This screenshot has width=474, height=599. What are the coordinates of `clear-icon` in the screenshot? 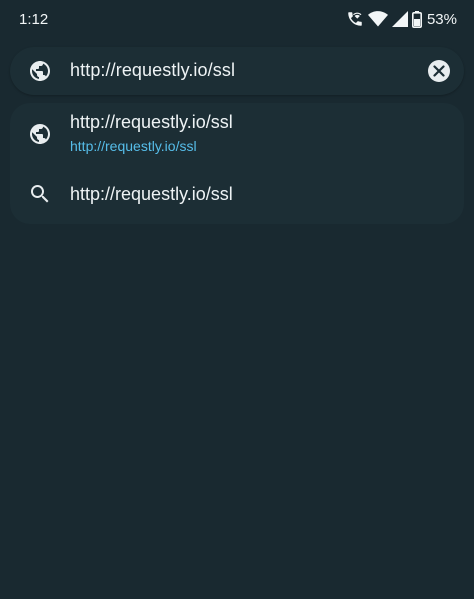 It's located at (439, 71).